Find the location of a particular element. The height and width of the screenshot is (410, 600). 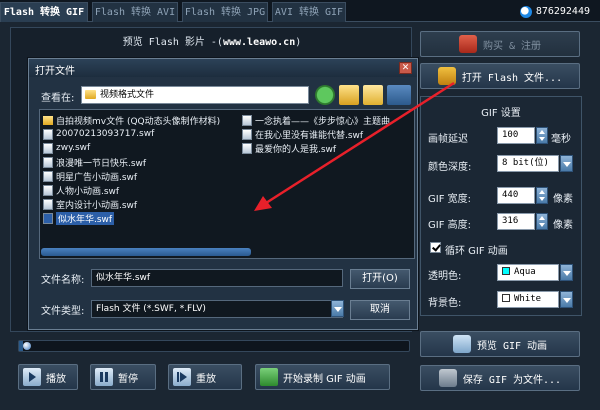

play-icon is located at coordinates (32, 377).